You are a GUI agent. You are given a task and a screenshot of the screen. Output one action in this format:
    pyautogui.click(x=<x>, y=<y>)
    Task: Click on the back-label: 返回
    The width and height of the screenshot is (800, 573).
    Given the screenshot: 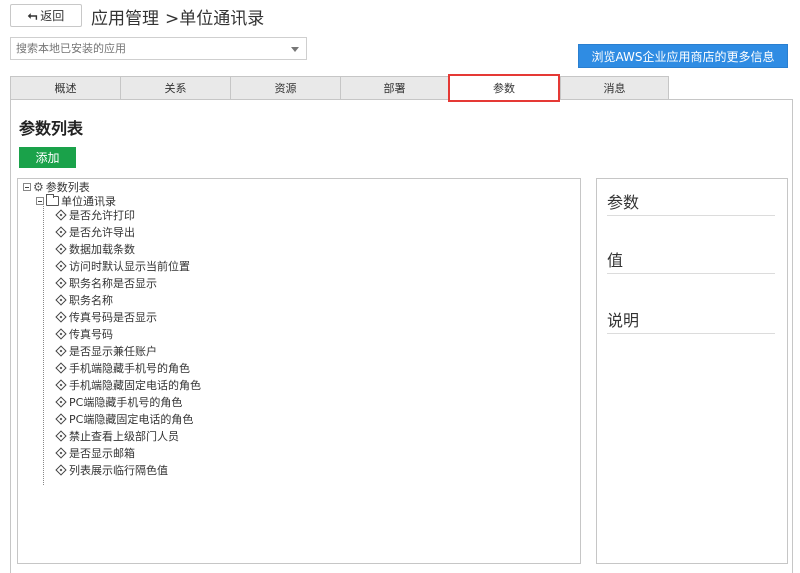 What is the action you would take?
    pyautogui.click(x=52, y=16)
    